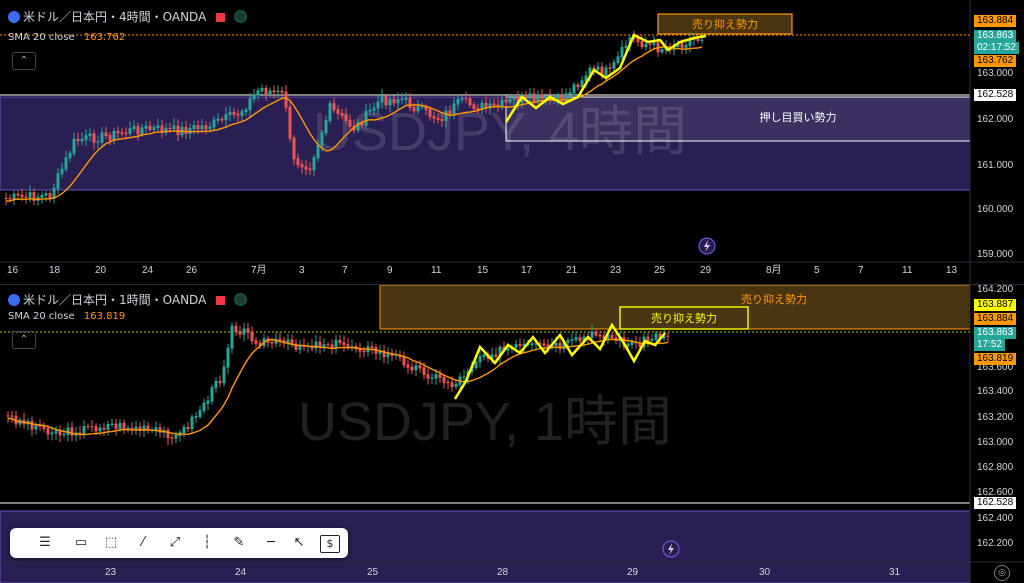  What do you see at coordinates (774, 270) in the screenshot?
I see `date-tick: 8月` at bounding box center [774, 270].